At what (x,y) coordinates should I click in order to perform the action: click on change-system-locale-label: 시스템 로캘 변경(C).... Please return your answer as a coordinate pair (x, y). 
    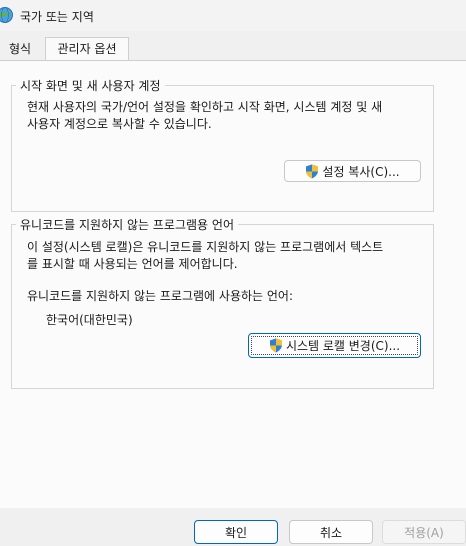
    Looking at the image, I should click on (343, 346).